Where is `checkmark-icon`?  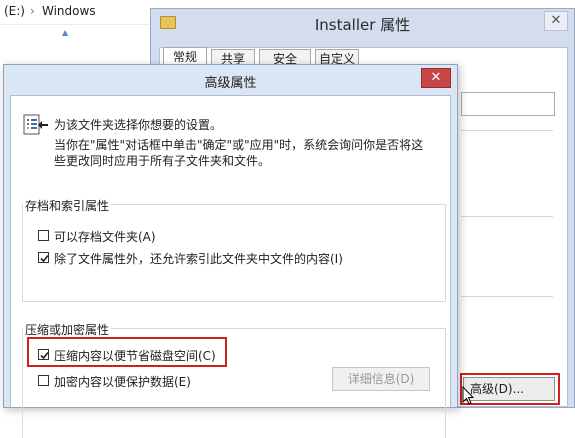
checkmark-icon is located at coordinates (44, 258).